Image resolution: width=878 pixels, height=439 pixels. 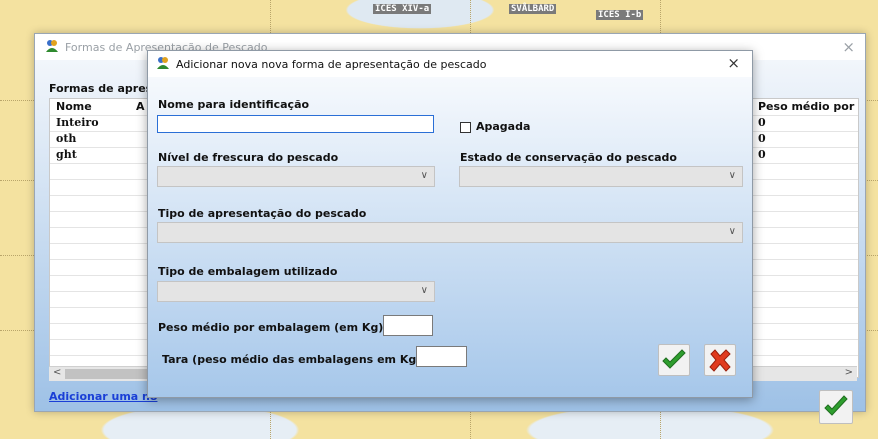 I want to click on scroll-left-icon: <, so click(x=57, y=372).